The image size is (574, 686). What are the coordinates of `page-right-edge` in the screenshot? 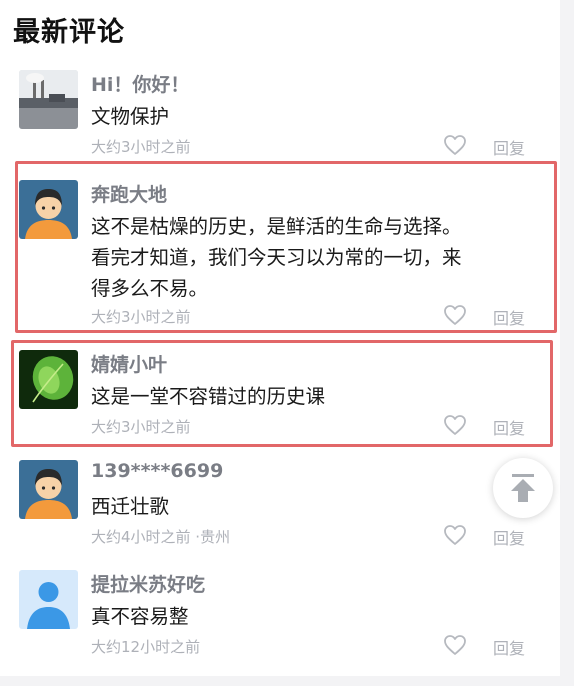 It's located at (567, 343).